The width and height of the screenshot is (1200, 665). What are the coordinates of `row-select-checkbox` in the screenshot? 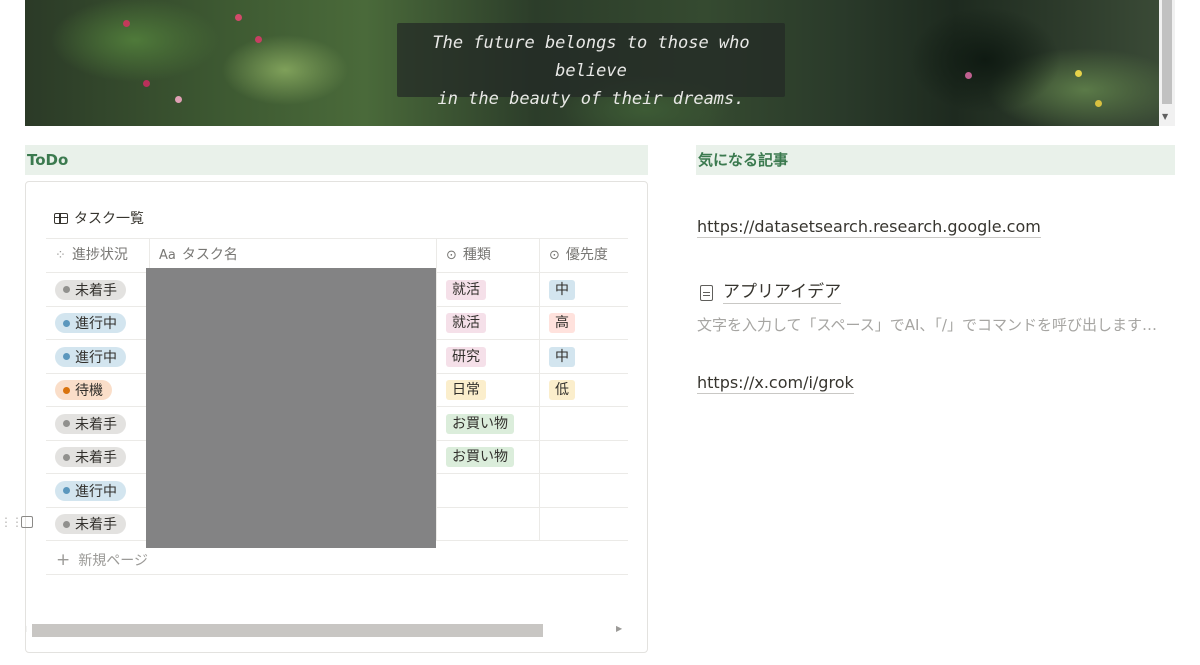 It's located at (27, 522).